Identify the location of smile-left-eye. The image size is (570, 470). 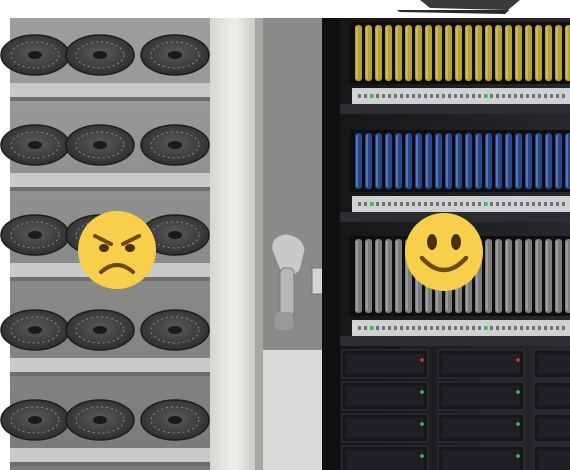
(432, 242).